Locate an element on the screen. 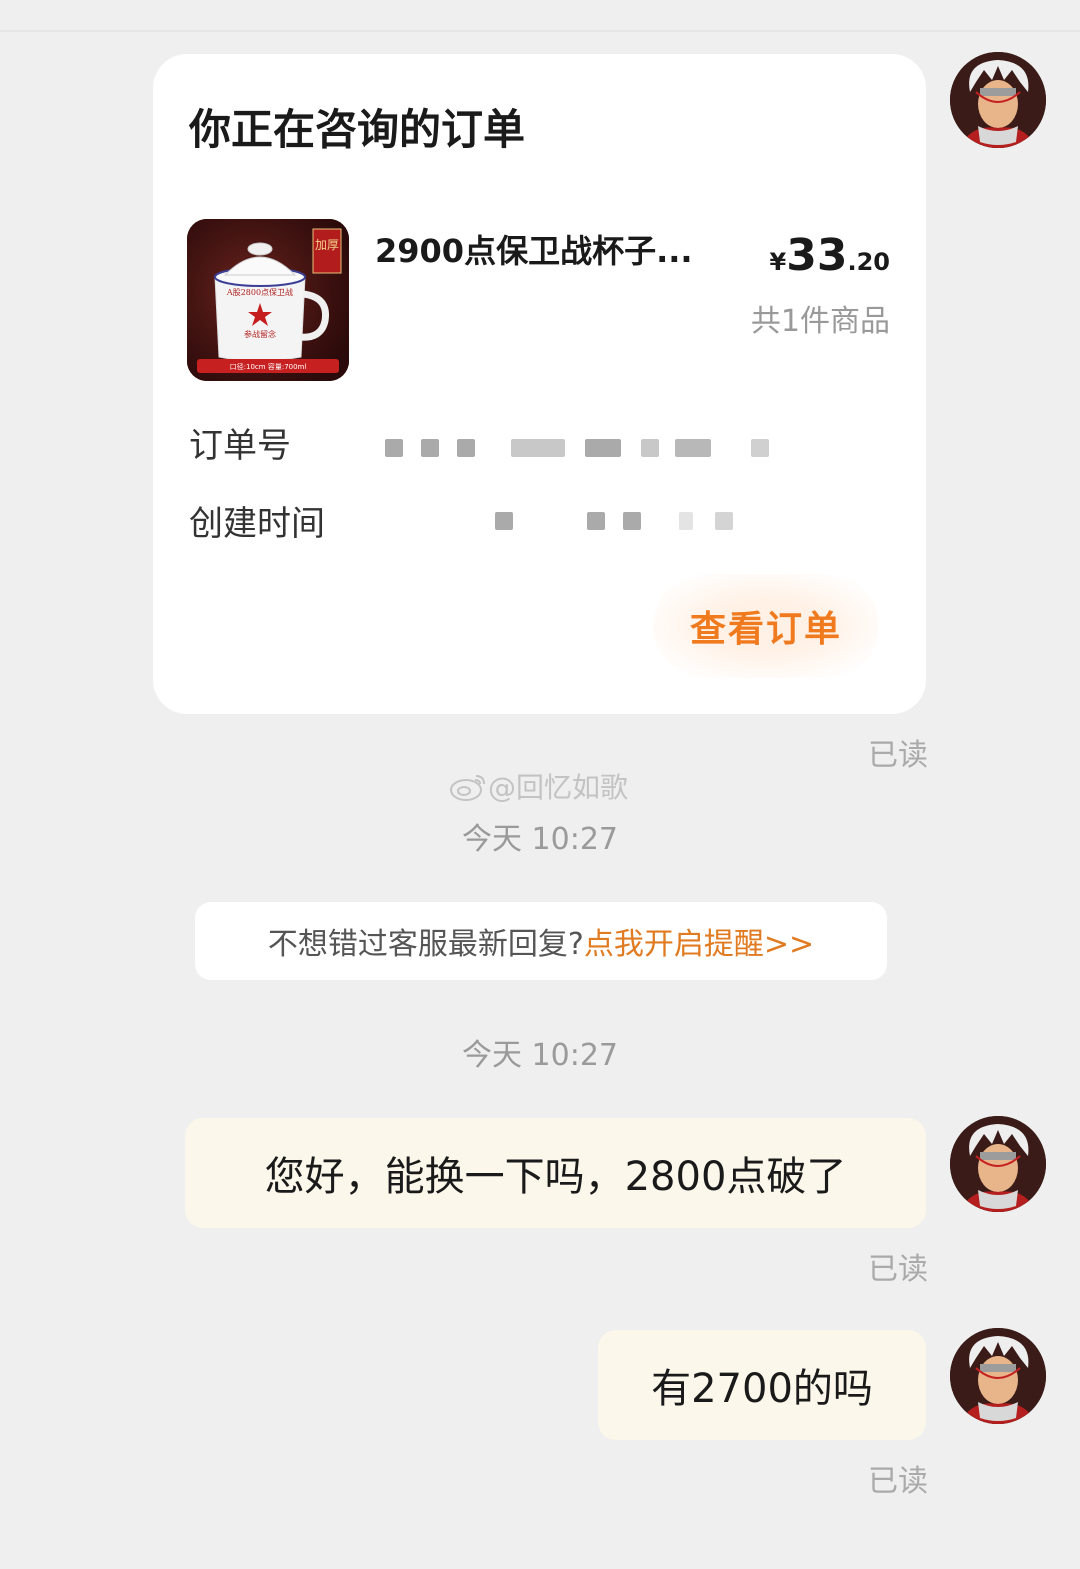 This screenshot has width=1080, height=1569. item-count: 共1件商品 is located at coordinates (820, 321).